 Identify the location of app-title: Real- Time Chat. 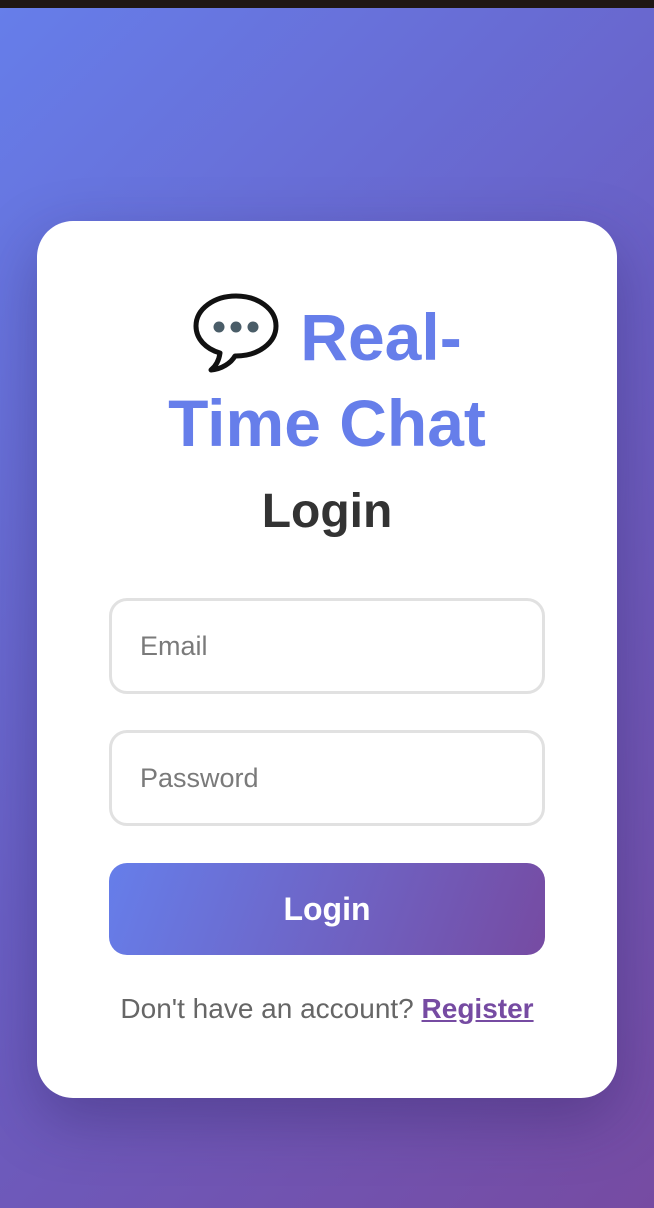
(327, 379).